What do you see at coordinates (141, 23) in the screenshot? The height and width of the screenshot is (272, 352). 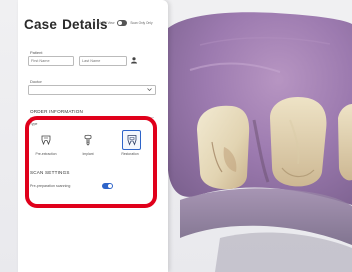 I see `toggle-label-scan-only: Scan Only Only` at bounding box center [141, 23].